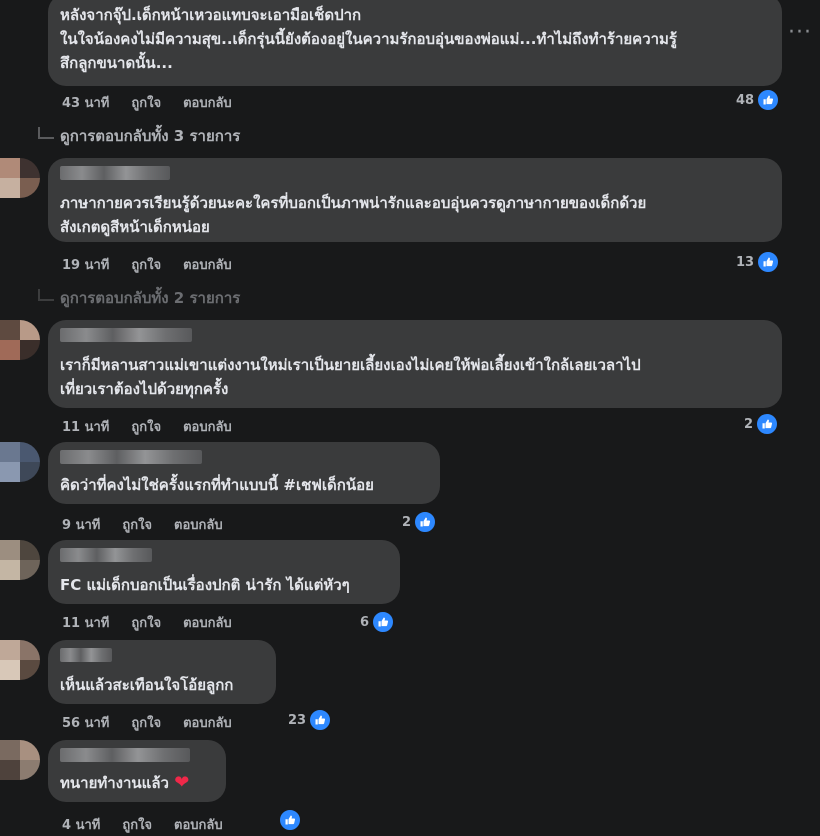 This screenshot has width=820, height=836. What do you see at coordinates (81, 824) in the screenshot?
I see `timestamp: 4 นาที` at bounding box center [81, 824].